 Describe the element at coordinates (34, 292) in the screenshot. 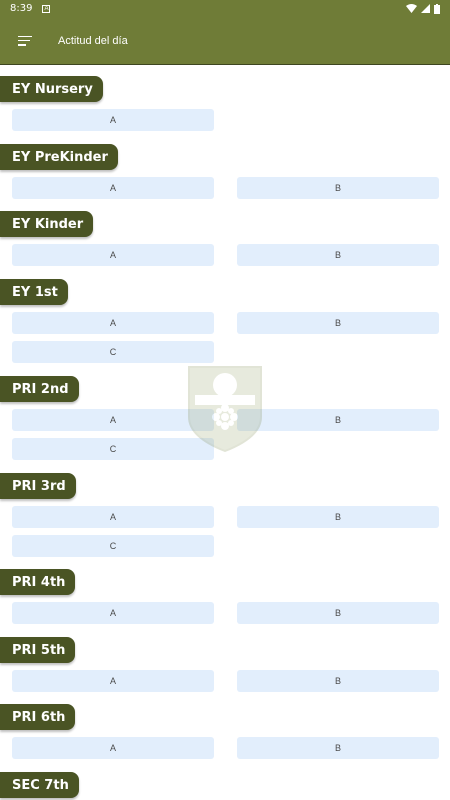

I see `section-label: EY 1st` at that location.